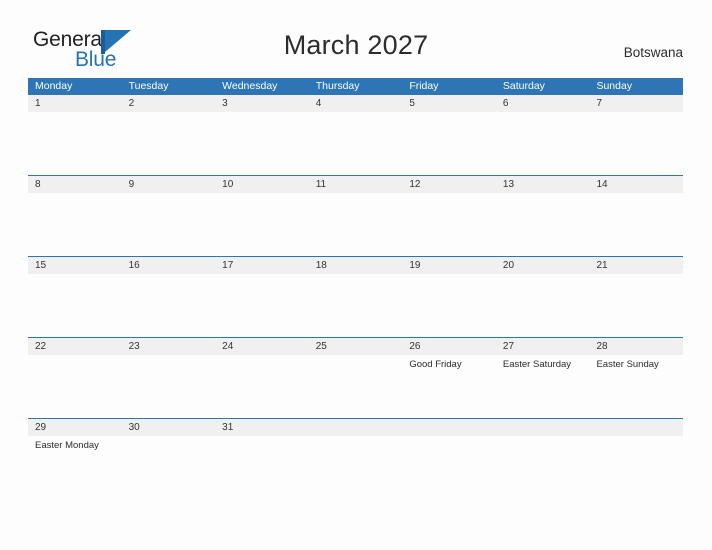 This screenshot has width=712, height=550. What do you see at coordinates (355, 346) in the screenshot?
I see `day-number: 25` at bounding box center [355, 346].